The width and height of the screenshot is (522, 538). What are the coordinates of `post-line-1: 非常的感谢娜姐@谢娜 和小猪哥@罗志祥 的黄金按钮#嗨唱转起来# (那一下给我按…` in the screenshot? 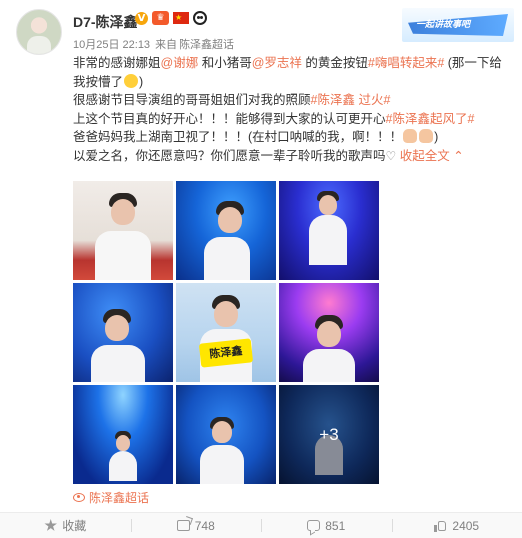 It's located at (293, 72).